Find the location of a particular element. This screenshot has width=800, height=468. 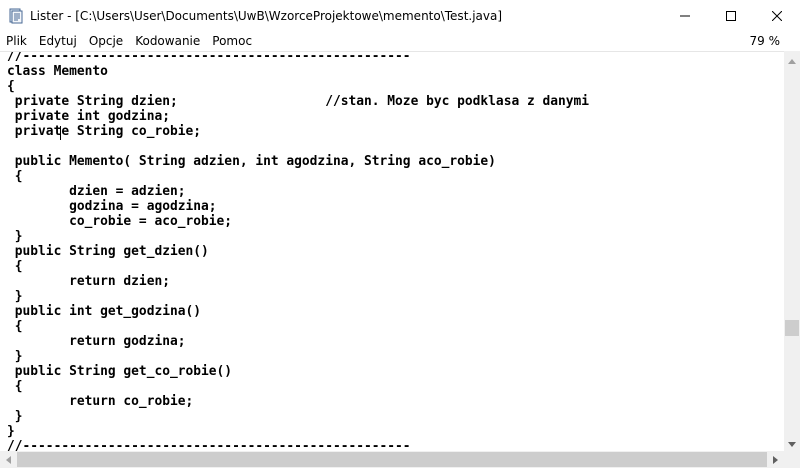

minimize-icon is located at coordinates (685, 16).